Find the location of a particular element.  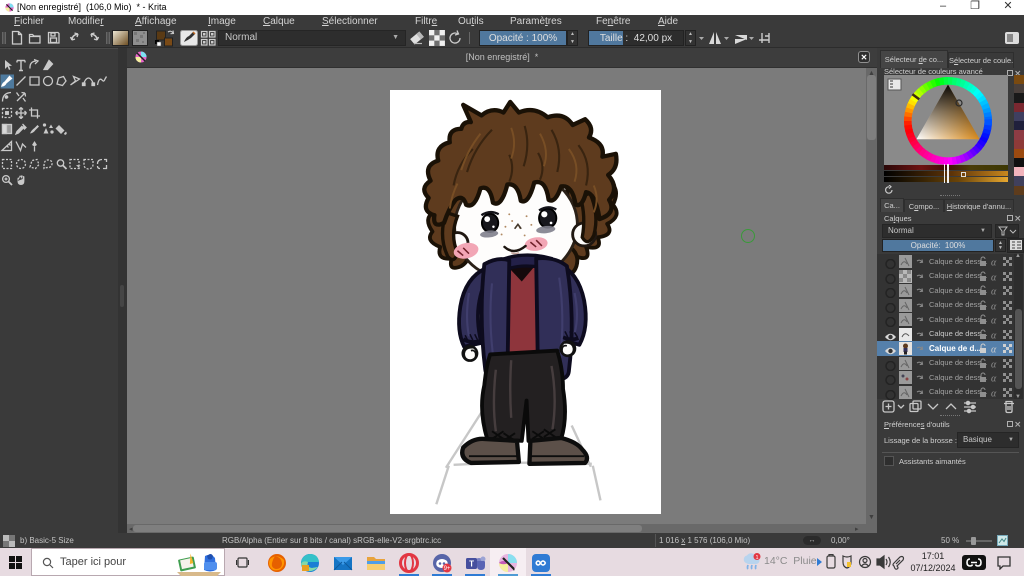

svg-text: 1 is located at coordinates (756, 558).